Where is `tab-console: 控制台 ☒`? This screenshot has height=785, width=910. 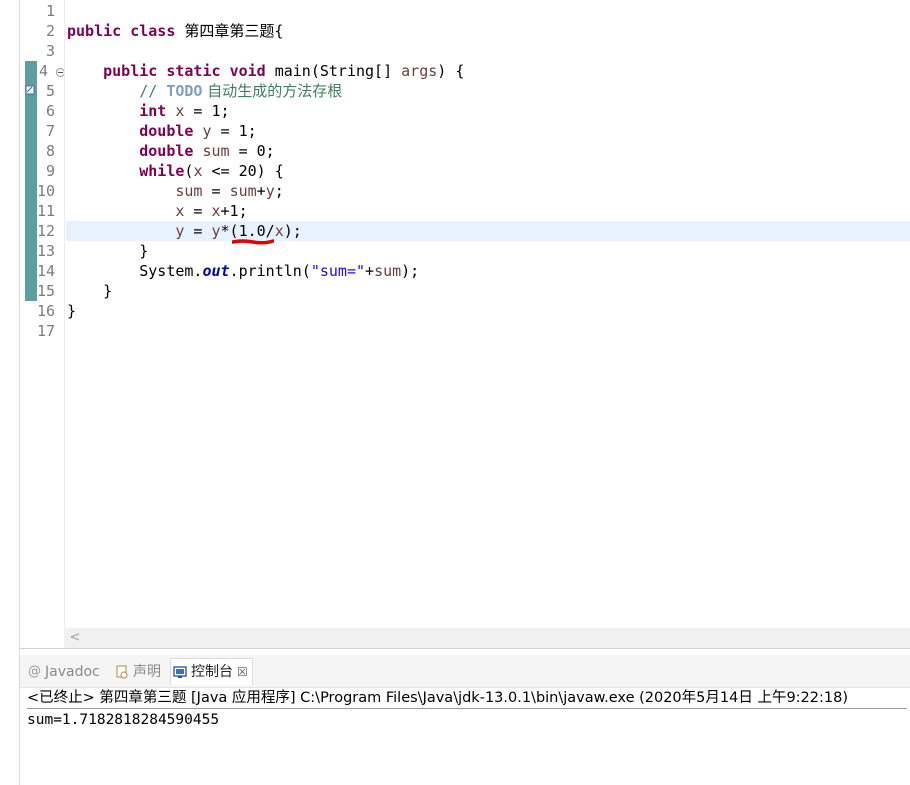
tab-console: 控制台 ☒ is located at coordinates (211, 671).